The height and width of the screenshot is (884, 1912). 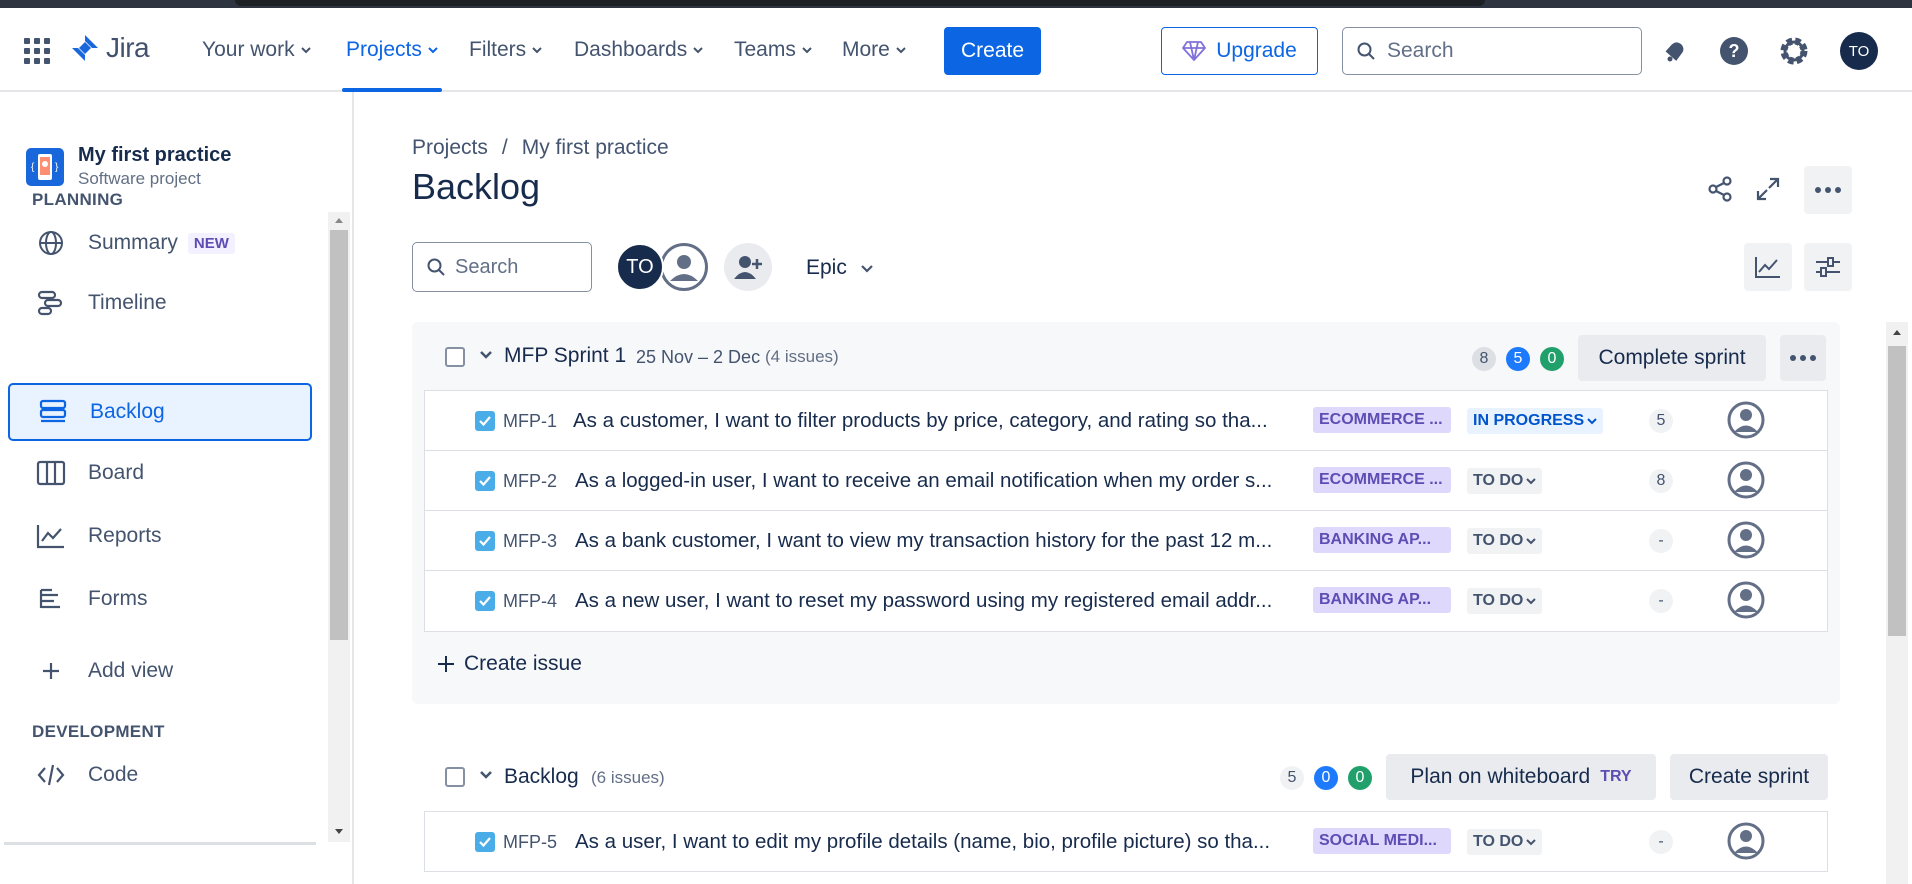 I want to click on sidebar-item-code: Code, so click(x=160, y=775).